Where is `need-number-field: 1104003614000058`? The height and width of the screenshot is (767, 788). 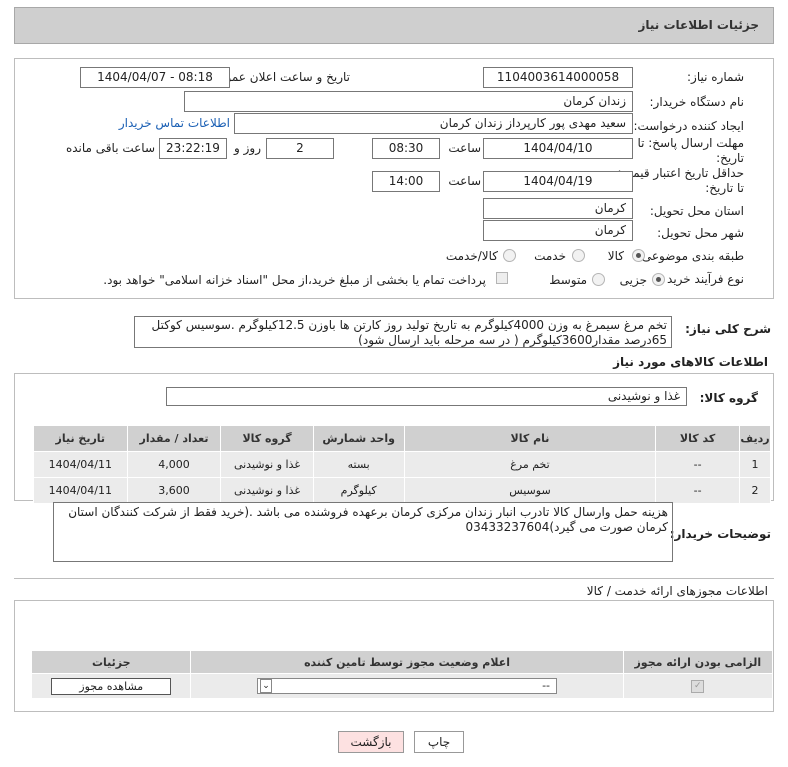
need-number-field: 1104003614000058 is located at coordinates (558, 77).